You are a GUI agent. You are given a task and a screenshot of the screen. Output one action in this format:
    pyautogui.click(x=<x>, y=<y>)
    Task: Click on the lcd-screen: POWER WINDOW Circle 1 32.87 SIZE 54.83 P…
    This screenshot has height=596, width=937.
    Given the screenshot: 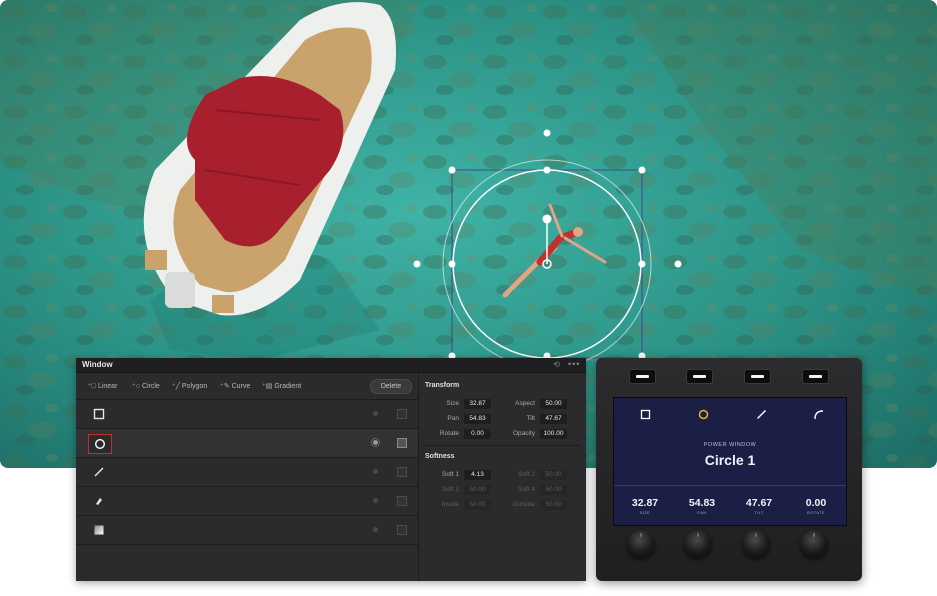 What is the action you would take?
    pyautogui.click(x=730, y=461)
    